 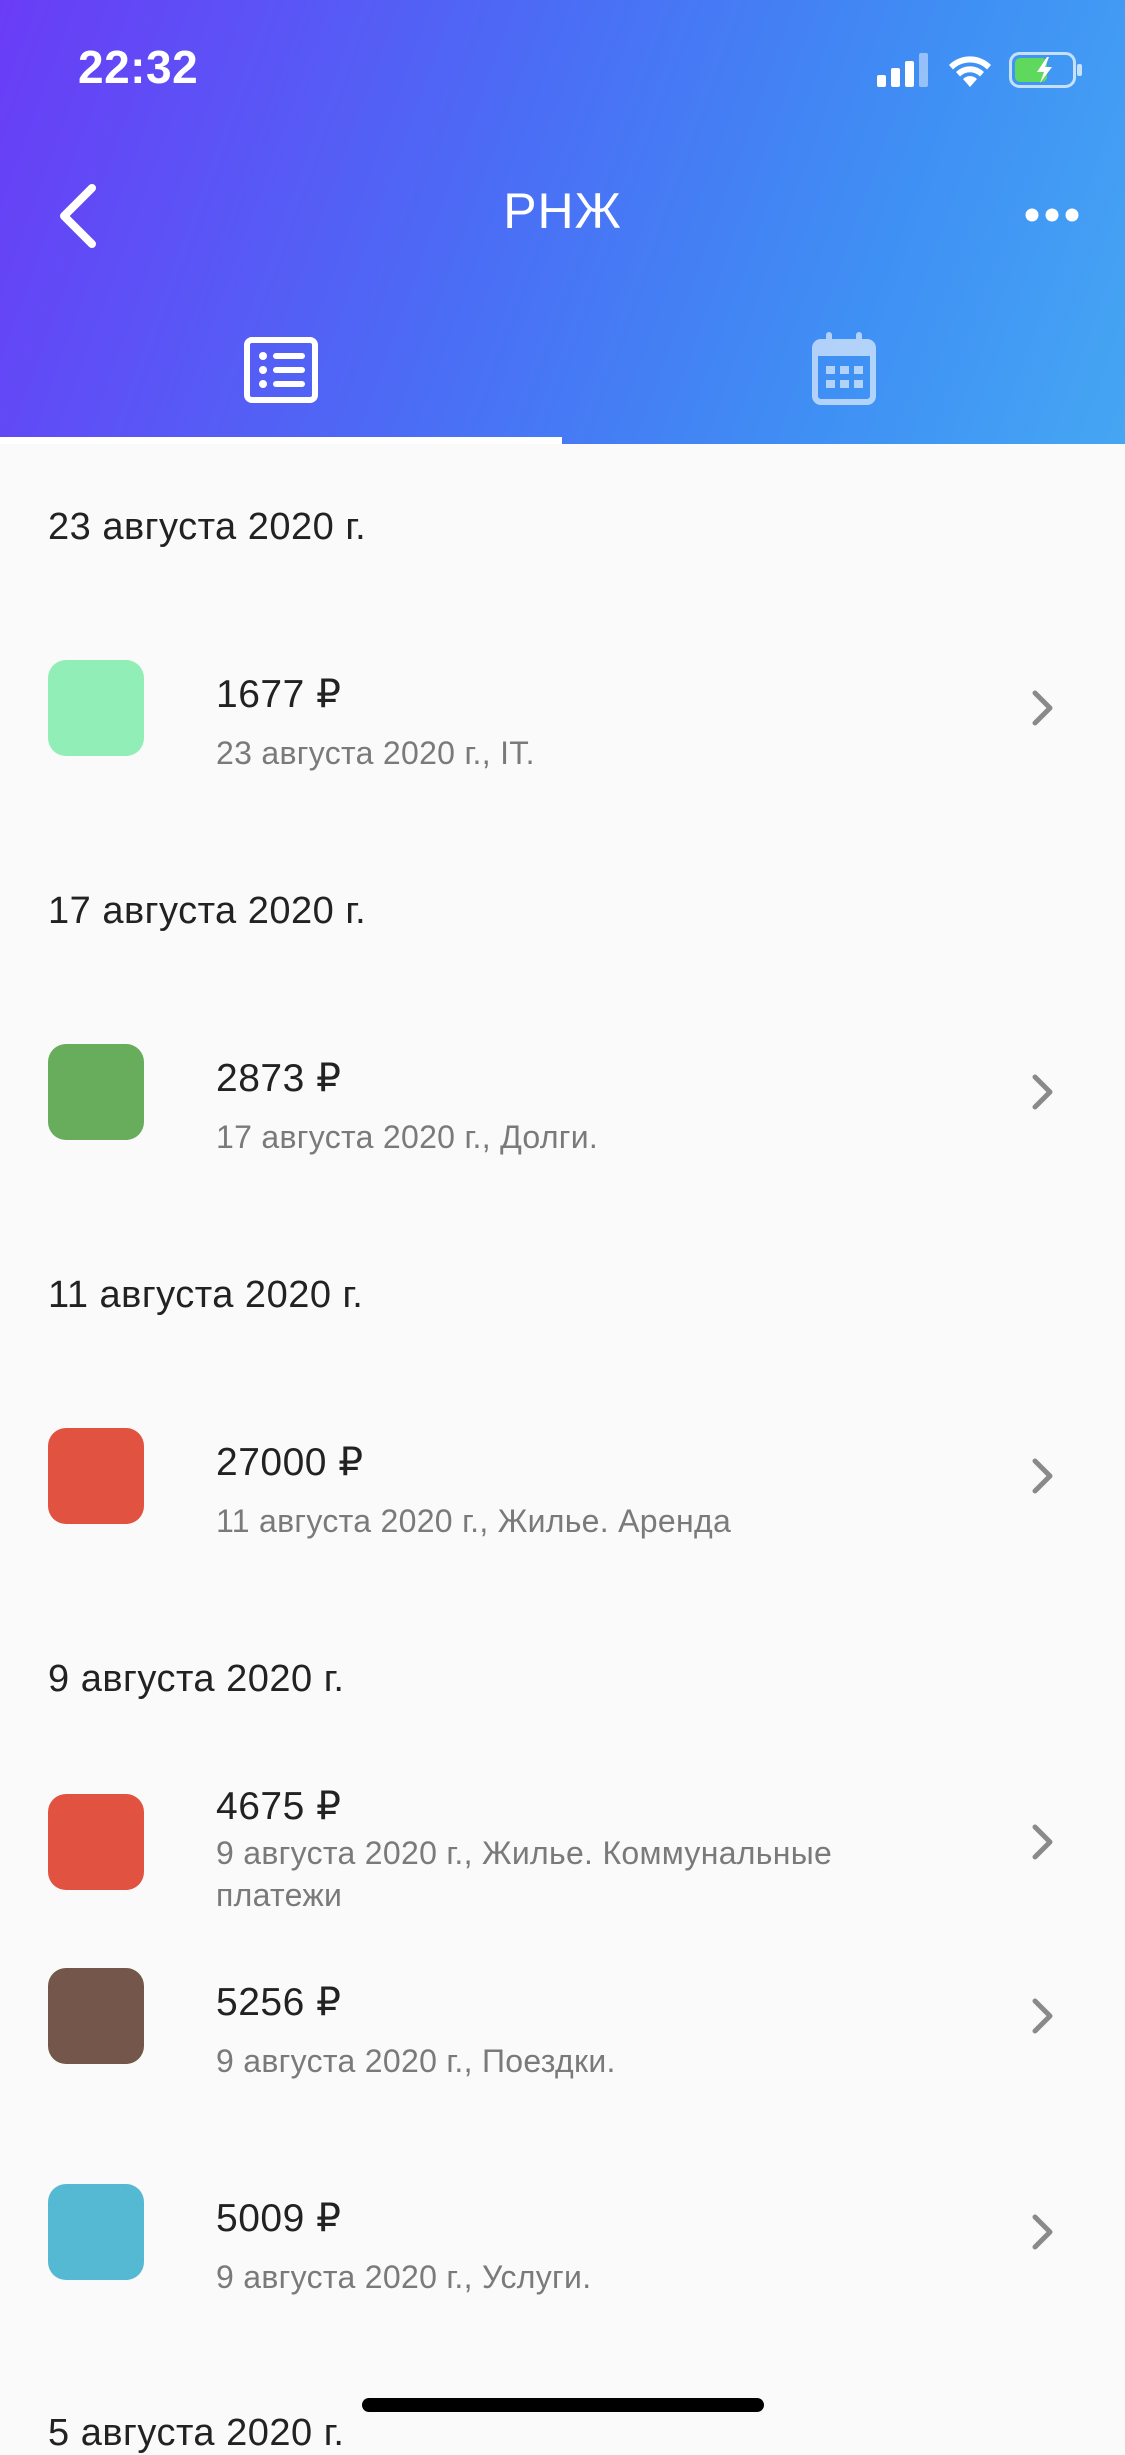 I want to click on list-item: 5256 ₽ 9 августа 2020 г., Поездки., so click(x=562, y=2043).